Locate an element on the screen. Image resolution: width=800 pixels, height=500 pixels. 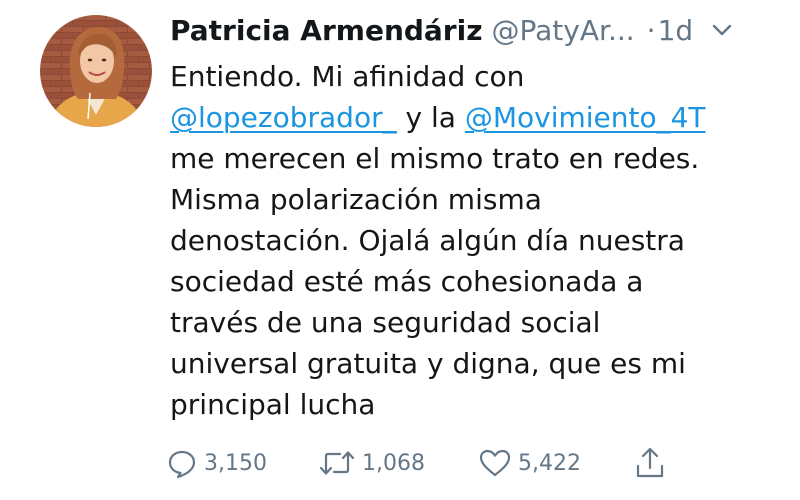
tweet-header: Patricia Armendáriz @PatyAr... · 1d is located at coordinates (476, 30).